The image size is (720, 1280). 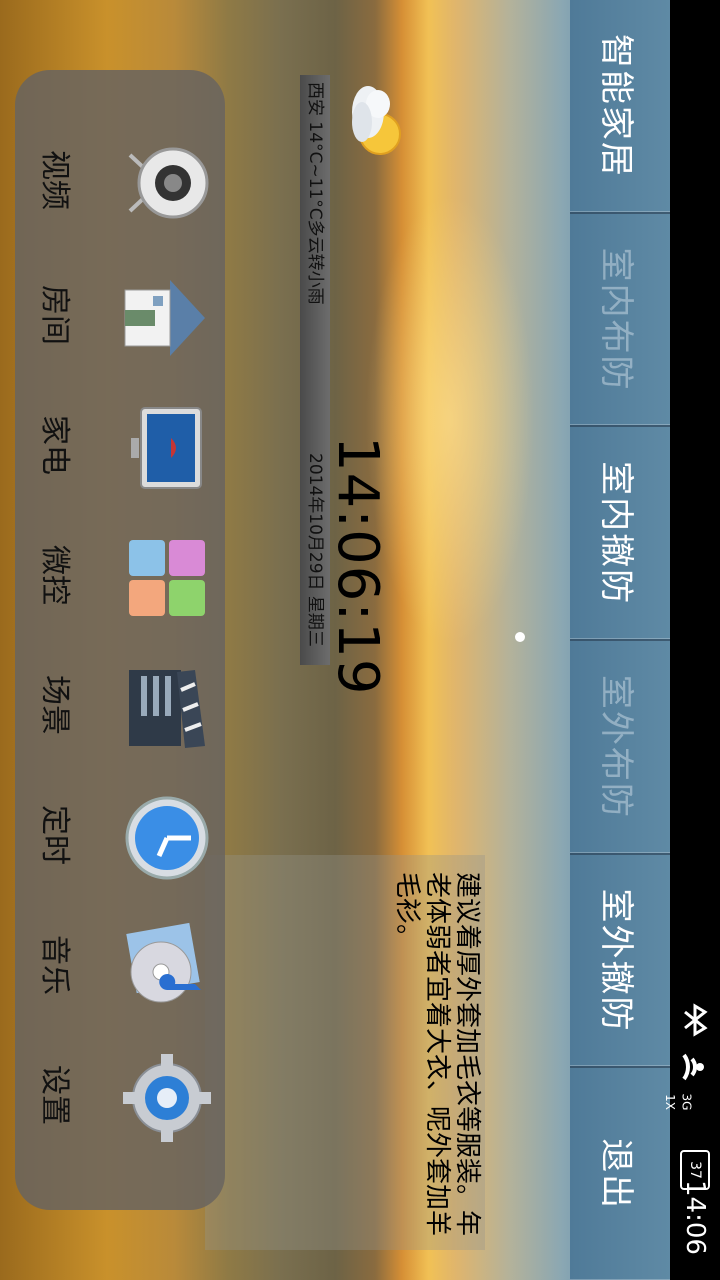 I want to click on dock-label-music: 音乐, so click(x=54, y=965).